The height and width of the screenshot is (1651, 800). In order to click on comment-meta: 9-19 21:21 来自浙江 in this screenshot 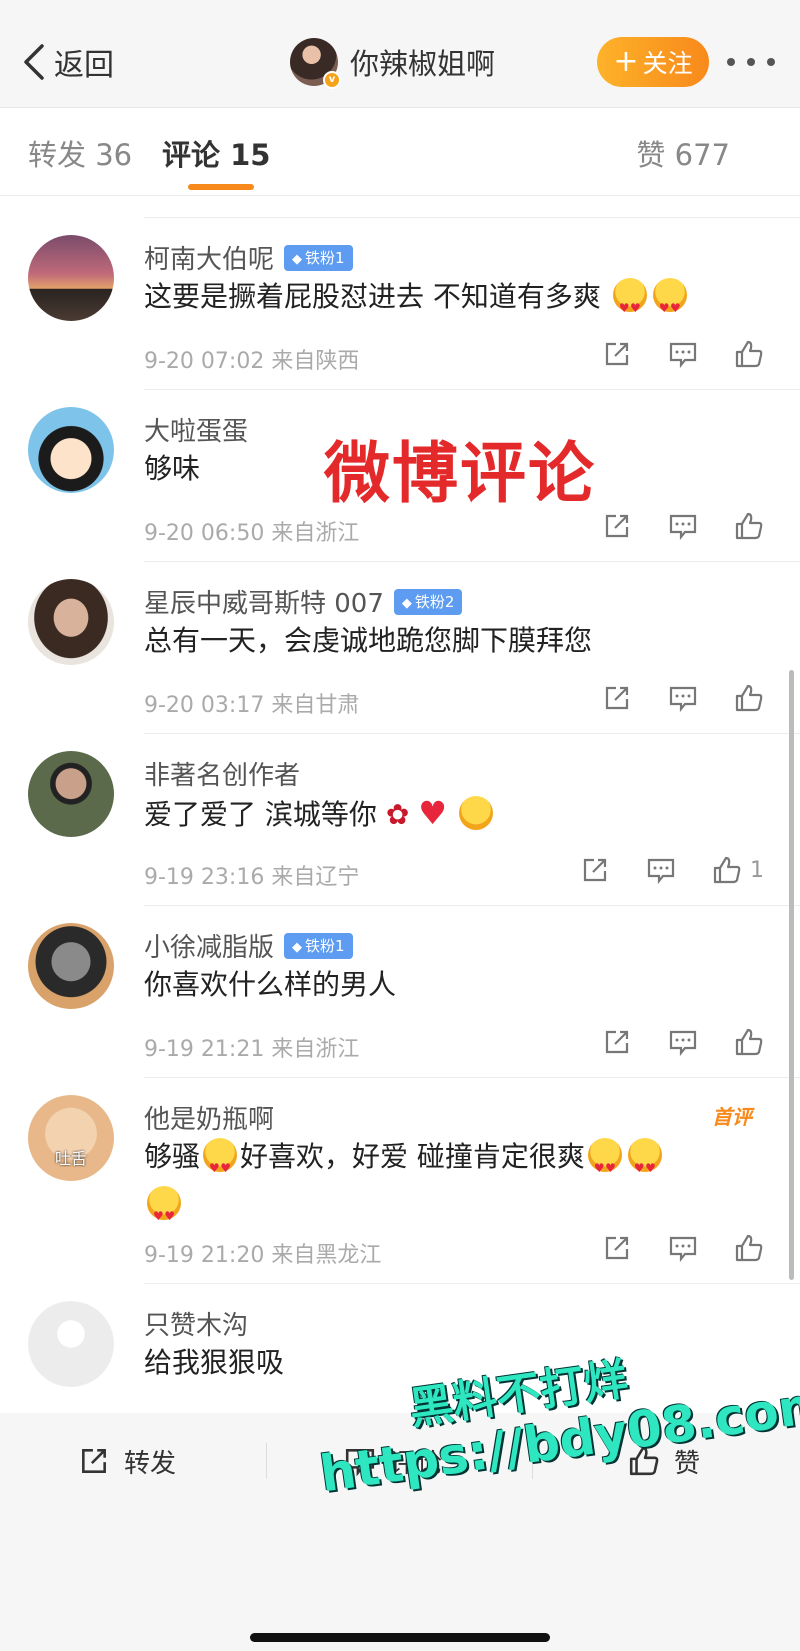, I will do `click(251, 1047)`.